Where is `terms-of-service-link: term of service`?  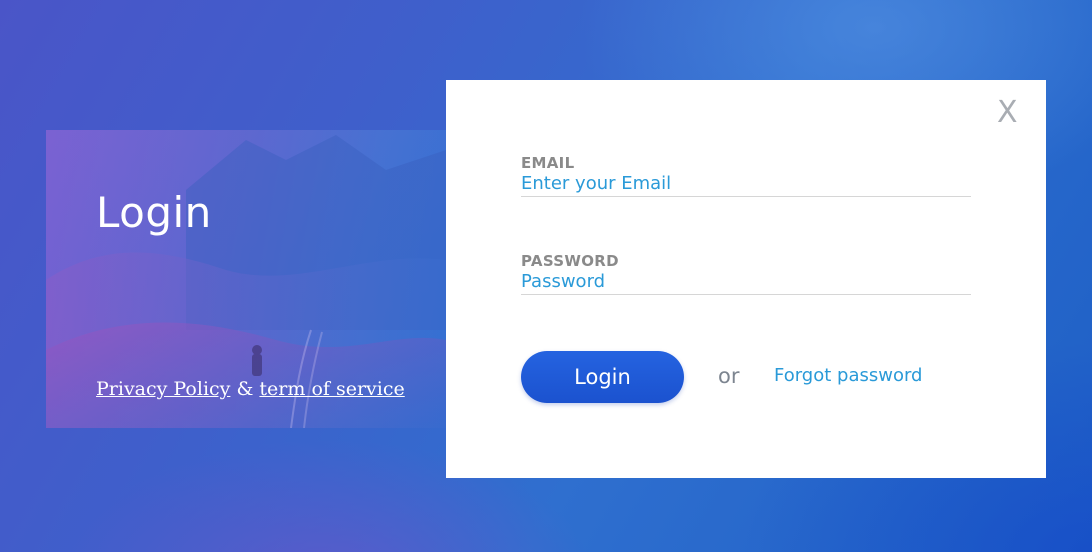
terms-of-service-link: term of service is located at coordinates (331, 389).